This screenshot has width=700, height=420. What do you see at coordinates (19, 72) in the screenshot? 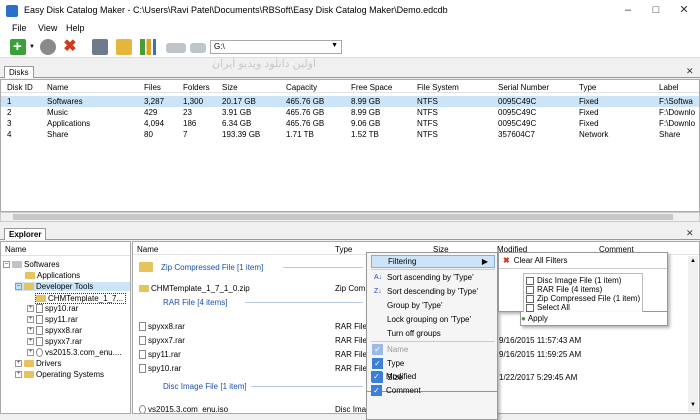
I see `tab-disks: Disks` at bounding box center [19, 72].